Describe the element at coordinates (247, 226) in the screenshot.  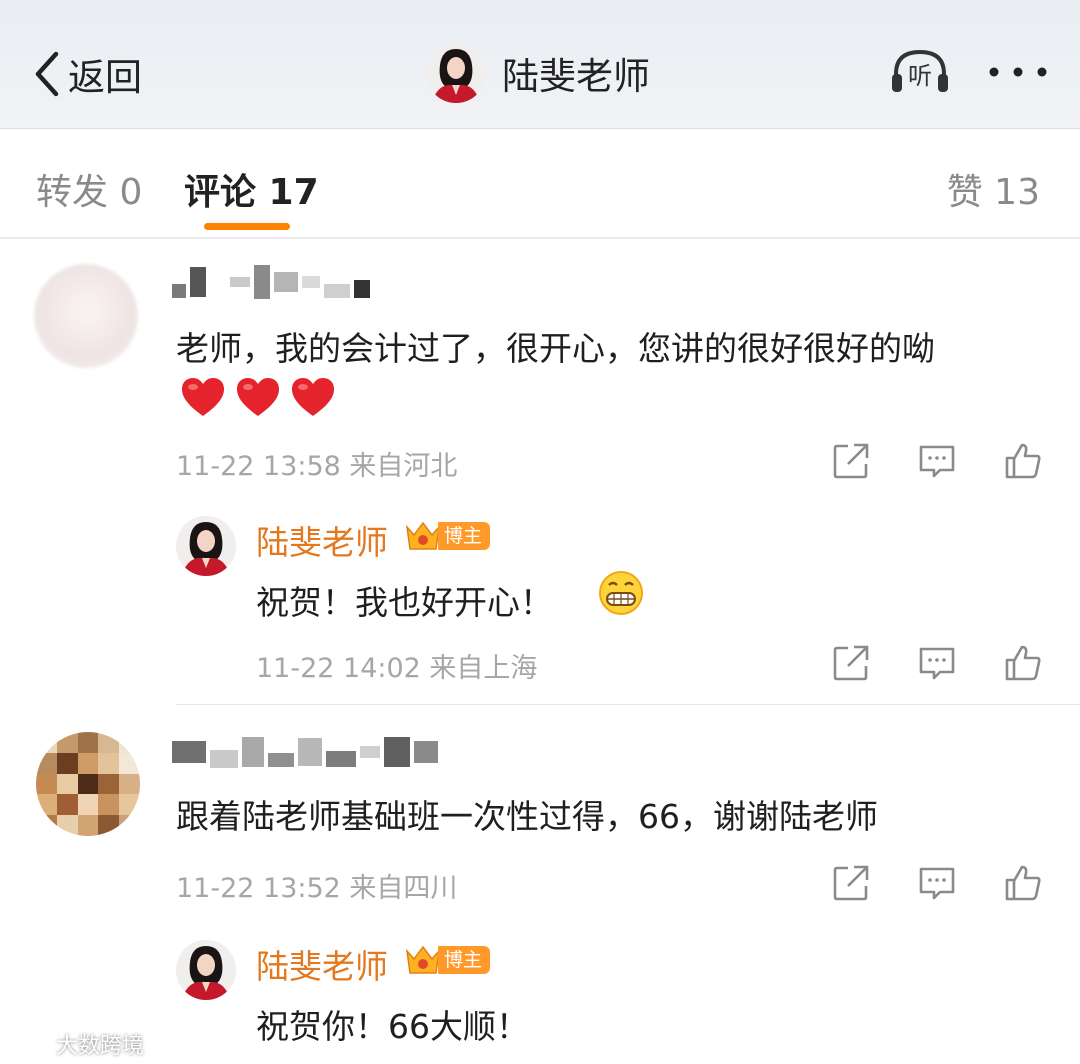
I see `active-tab-indicator` at that location.